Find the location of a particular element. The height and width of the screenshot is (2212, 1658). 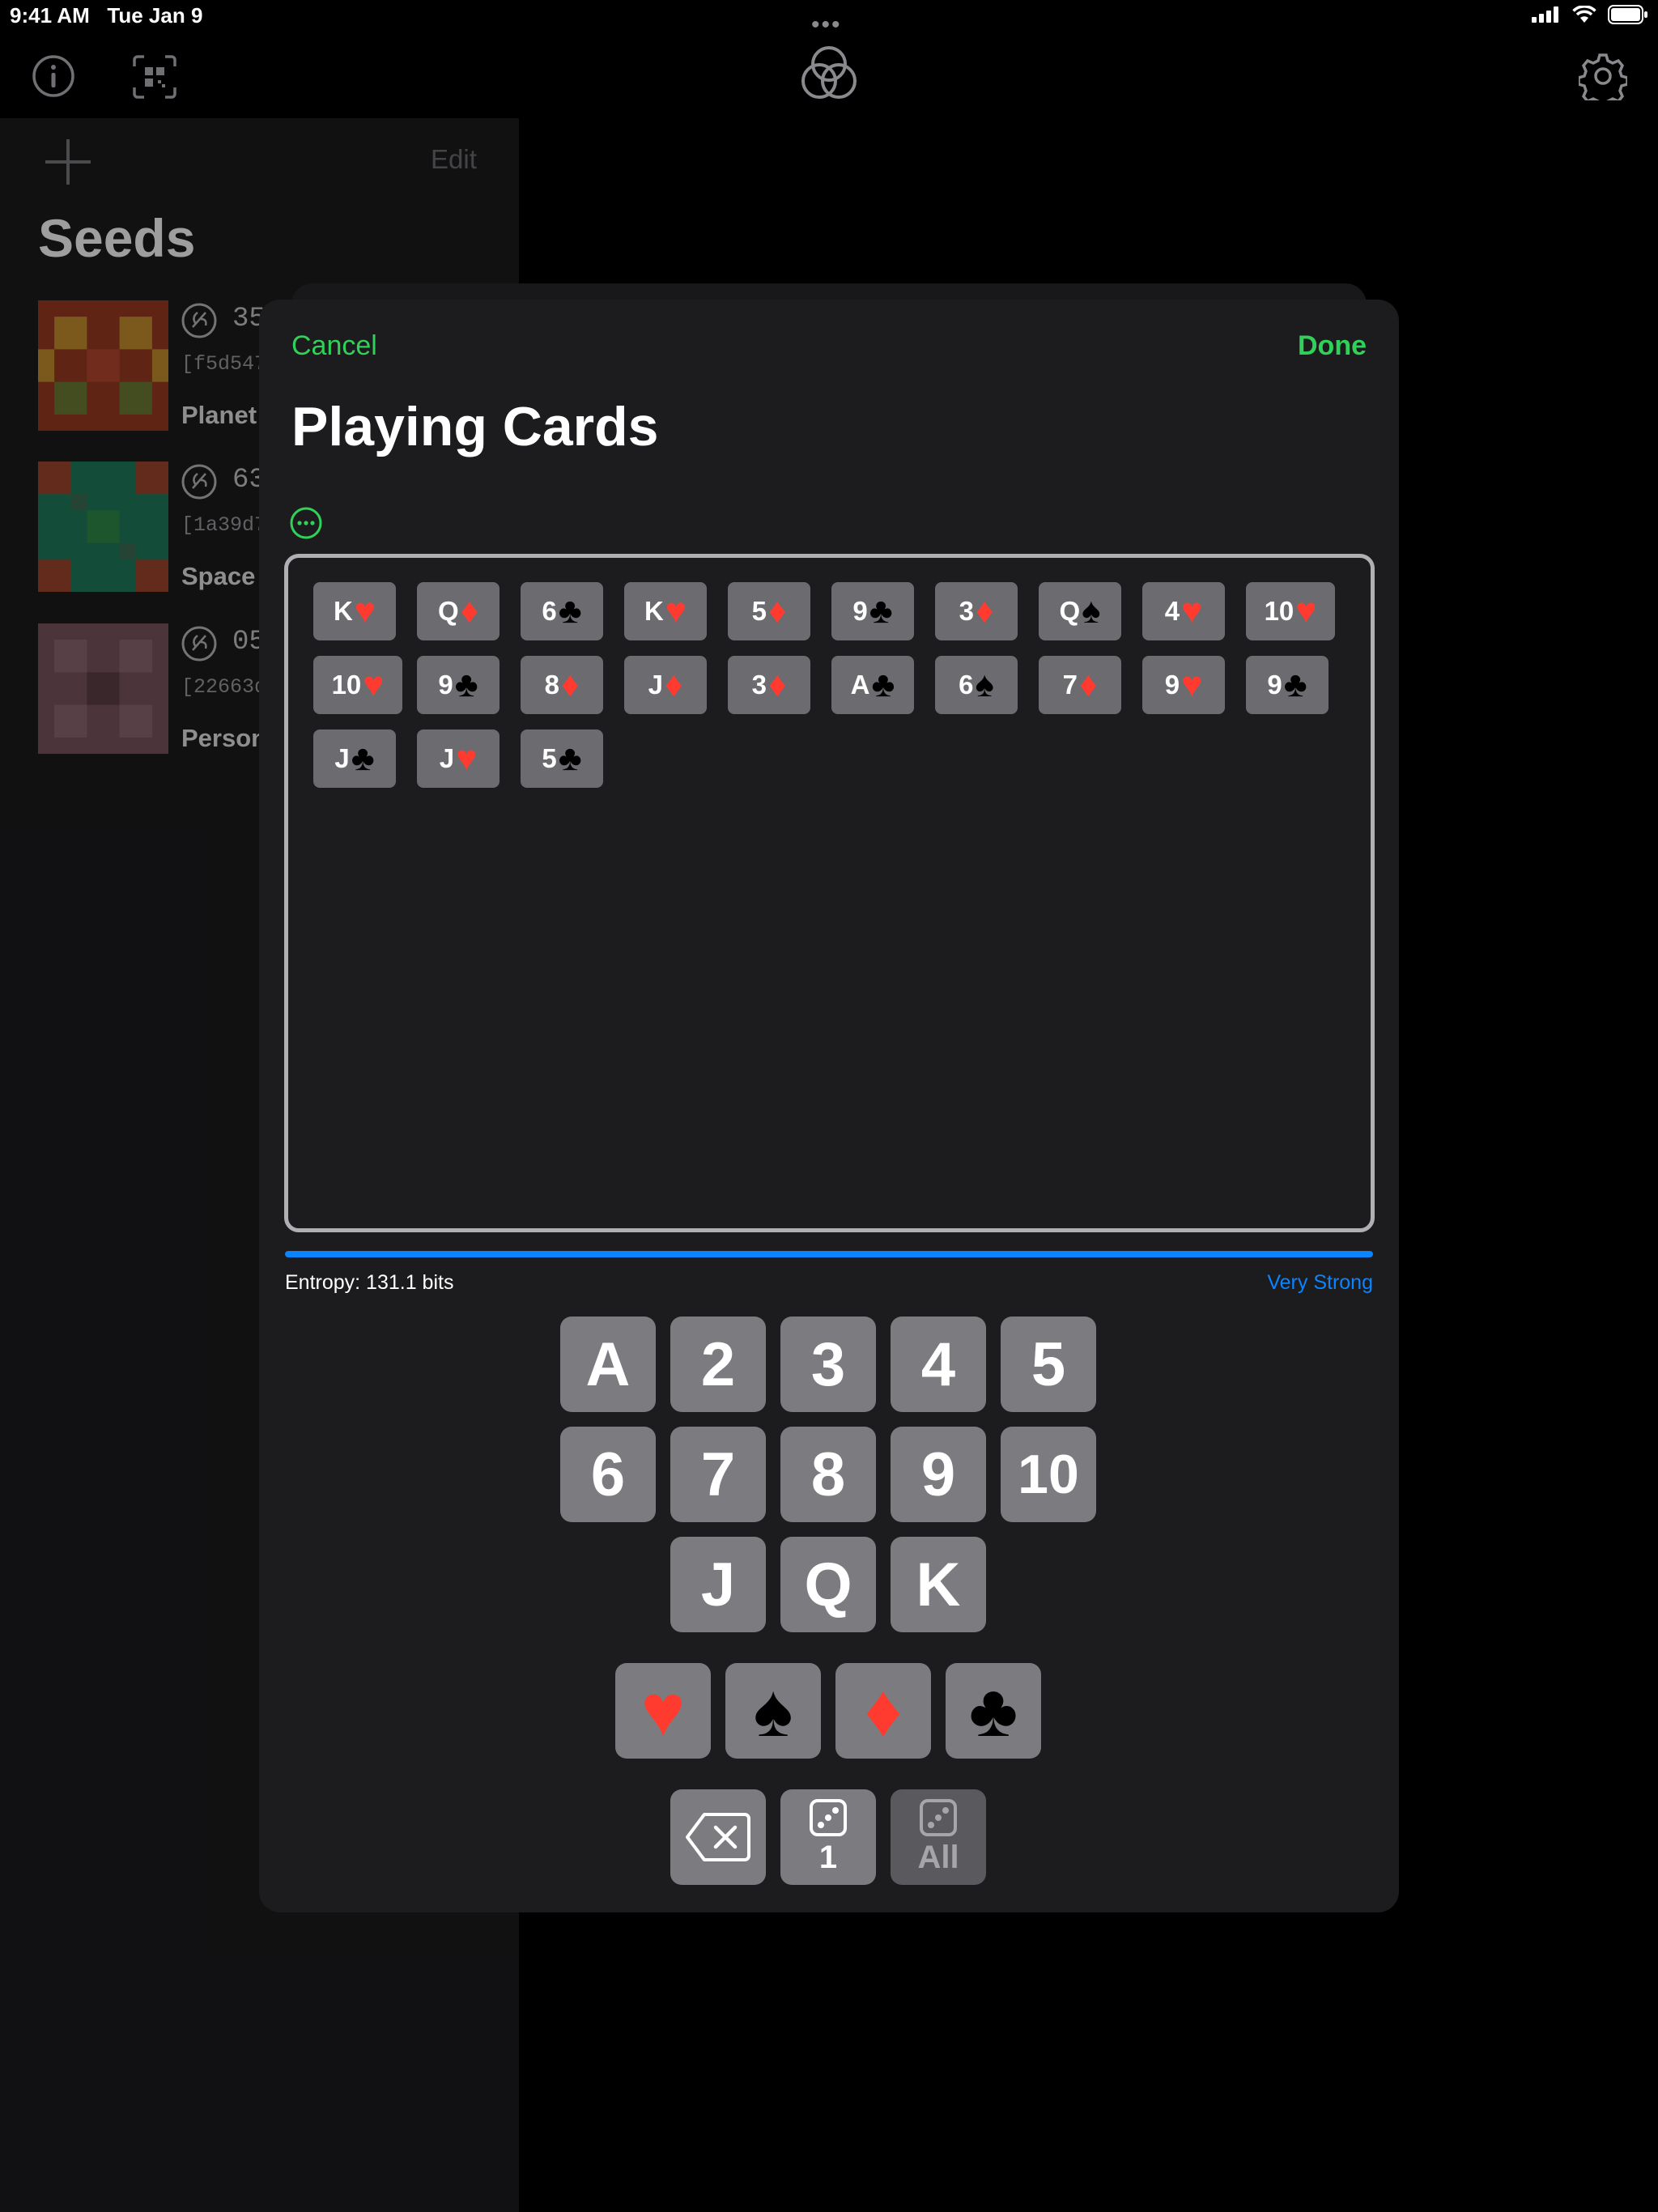

key-rank-7: 7 is located at coordinates (718, 1474).